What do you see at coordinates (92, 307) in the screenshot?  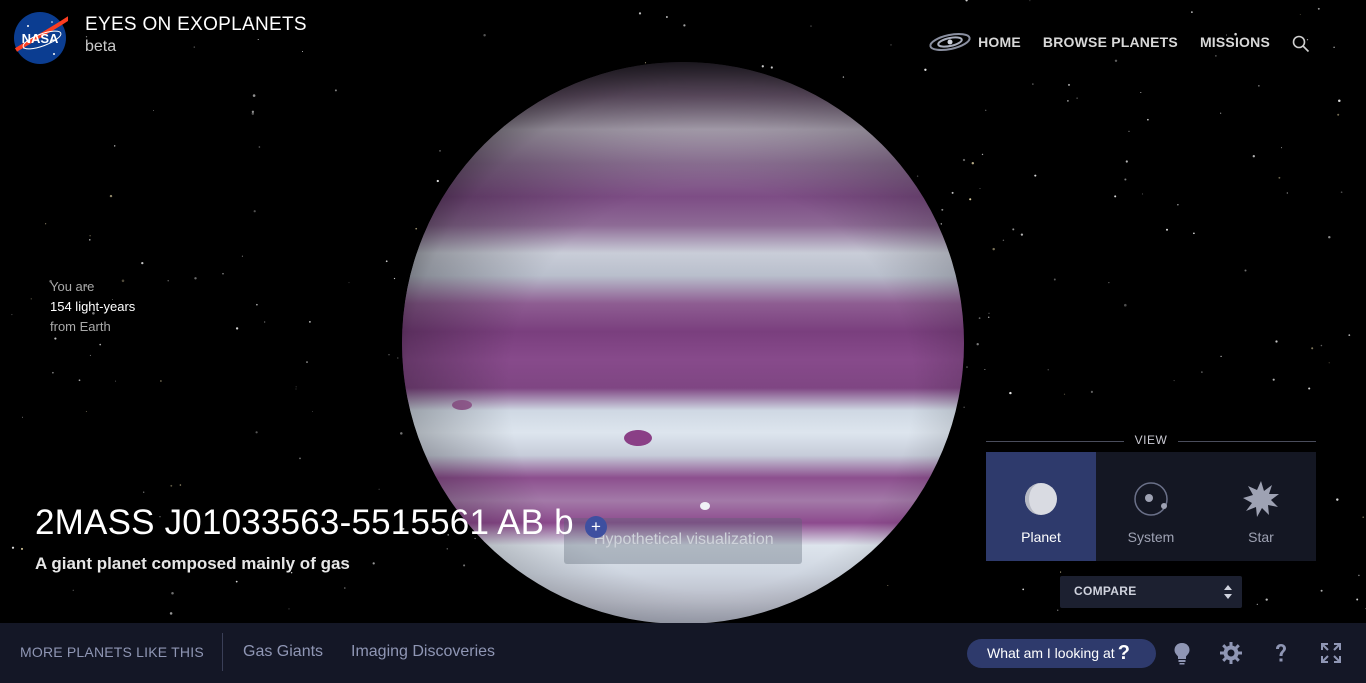 I see `distance-info: You are 154 light-years from Earth` at bounding box center [92, 307].